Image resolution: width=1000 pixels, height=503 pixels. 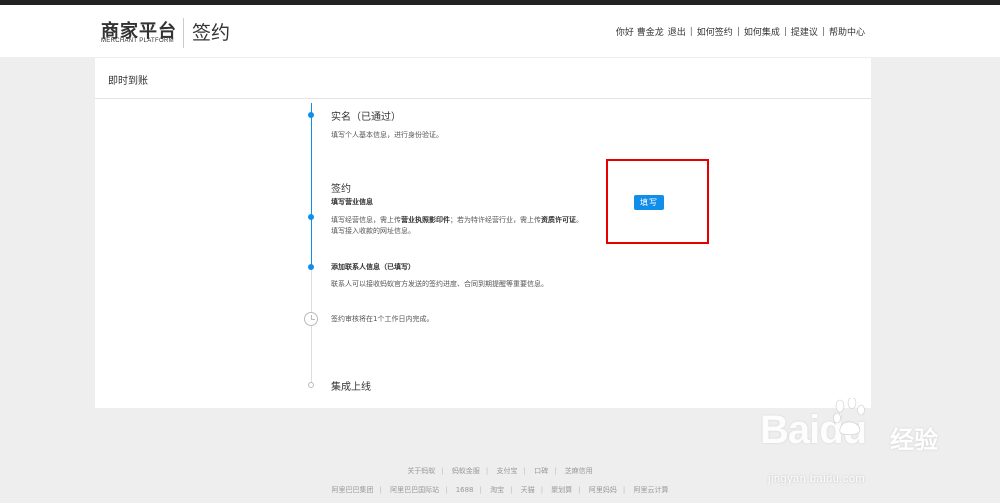 I want to click on step-title-go-live: 集成上线, so click(x=351, y=387).